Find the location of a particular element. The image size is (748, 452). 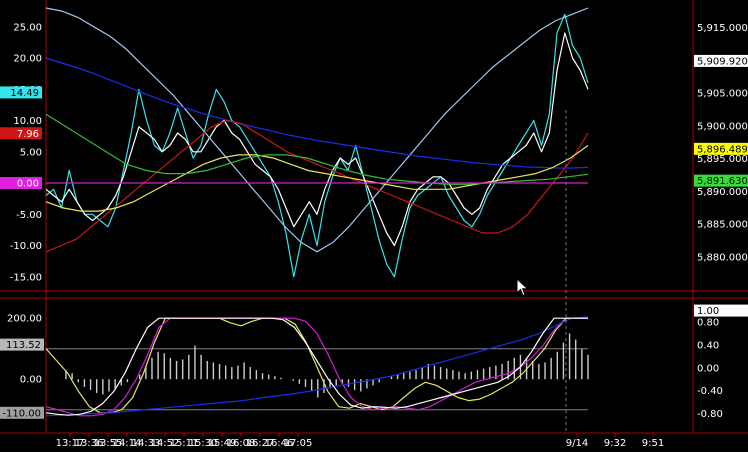

y-tick-label-left: 200.00 is located at coordinates (24, 319).